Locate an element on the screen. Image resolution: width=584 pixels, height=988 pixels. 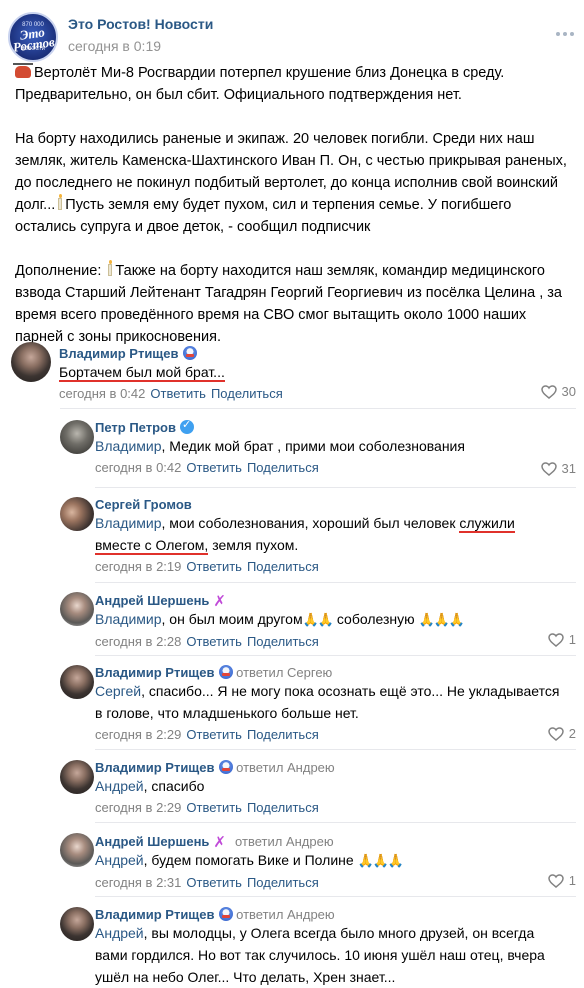
comment-author: Андрей Шершень ✗ ответил Андрею is located at coordinates (325, 842).